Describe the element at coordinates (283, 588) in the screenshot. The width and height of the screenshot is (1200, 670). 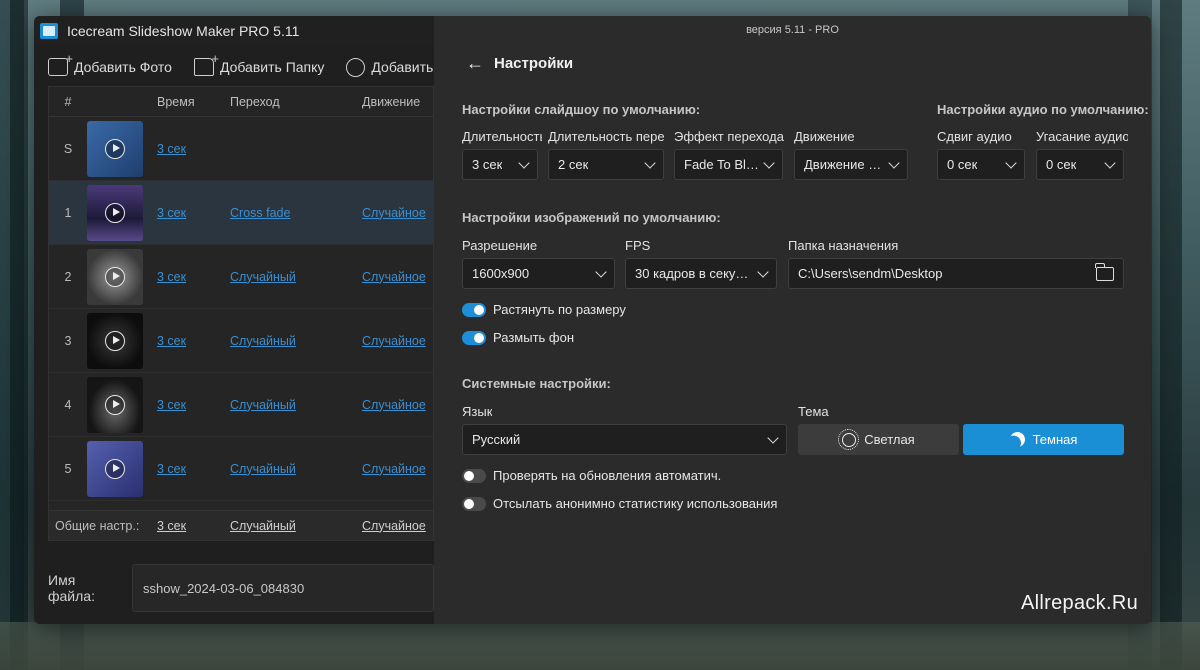
I see `filename-input: sshow_2024-03-06_084830` at that location.